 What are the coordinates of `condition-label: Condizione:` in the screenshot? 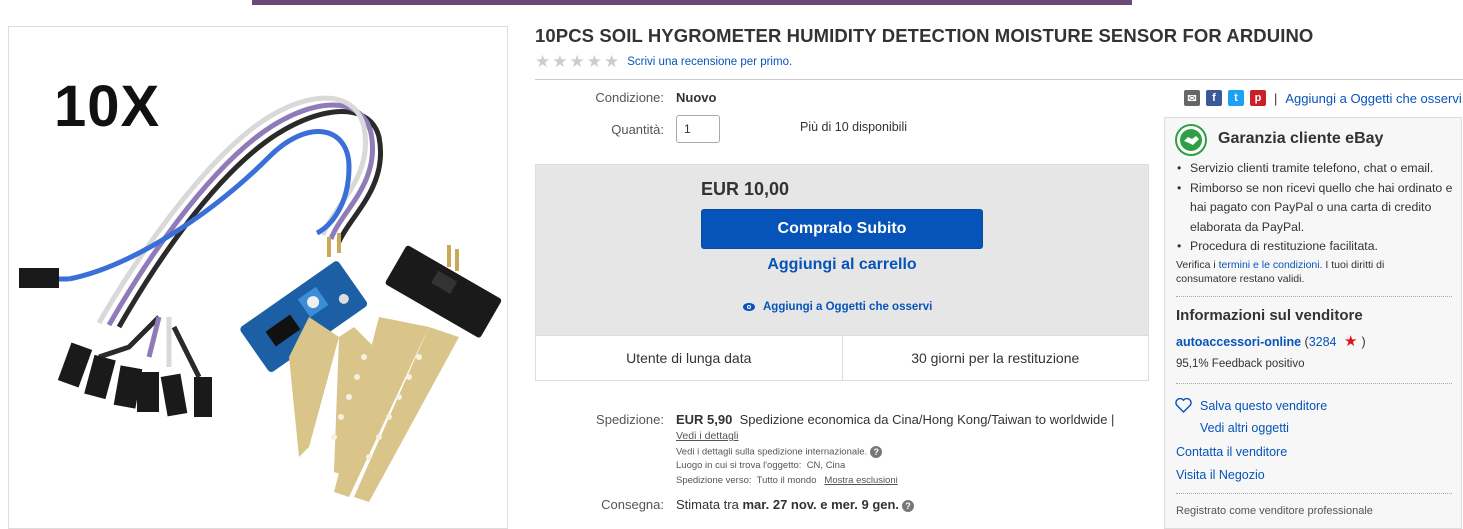 It's located at (629, 97).